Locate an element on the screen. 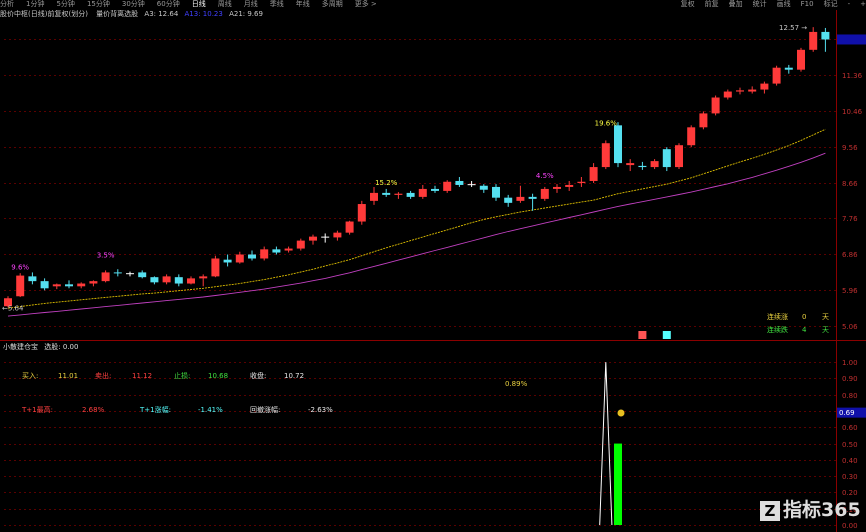  signal-triangle-line is located at coordinates (606, 444).